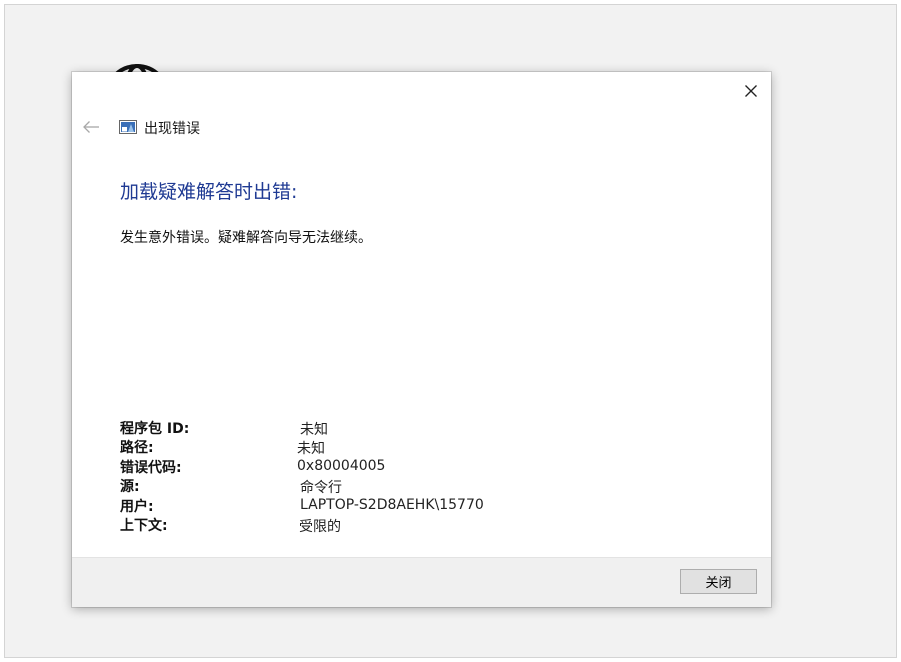 This screenshot has height=662, width=901. I want to click on detail-value: LAPTOP-S2D8AEHK\15770, so click(392, 504).